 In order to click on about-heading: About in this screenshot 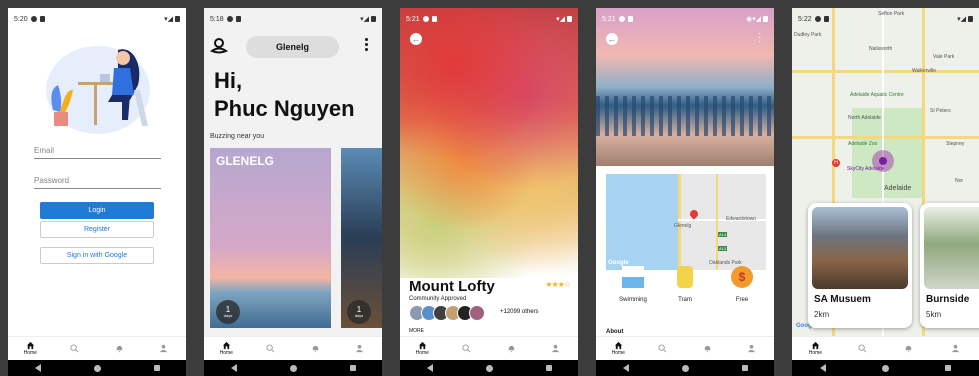, I will do `click(615, 332)`.